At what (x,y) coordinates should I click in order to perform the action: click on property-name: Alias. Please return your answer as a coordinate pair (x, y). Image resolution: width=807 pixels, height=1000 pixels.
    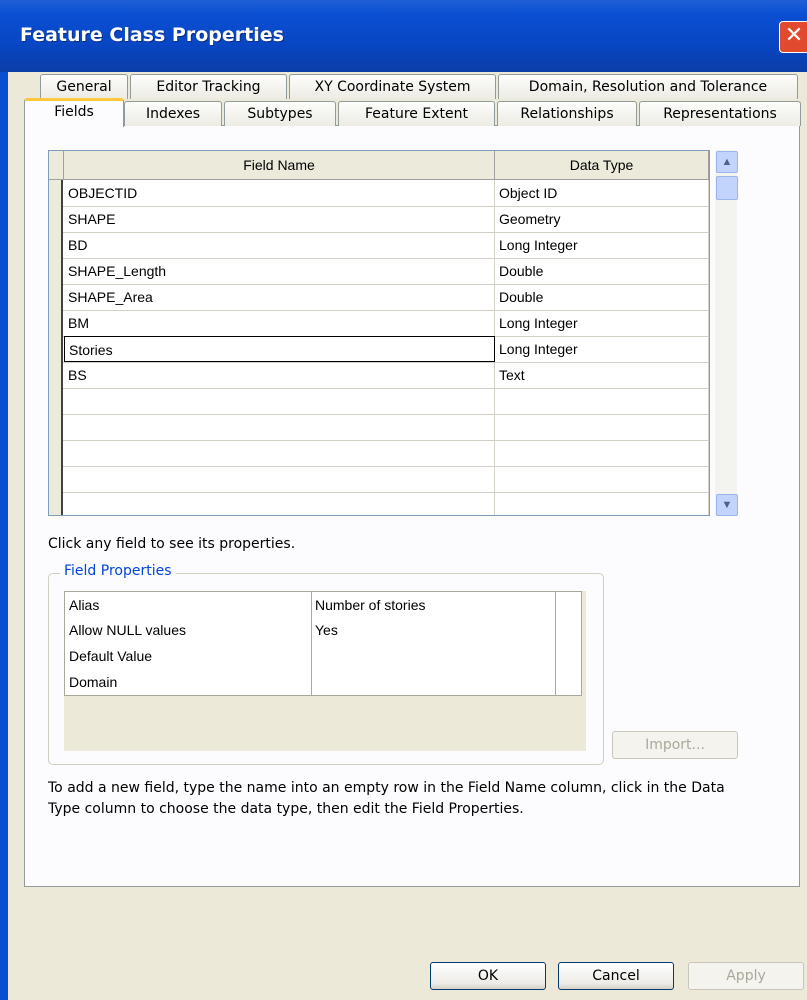
    Looking at the image, I should click on (188, 605).